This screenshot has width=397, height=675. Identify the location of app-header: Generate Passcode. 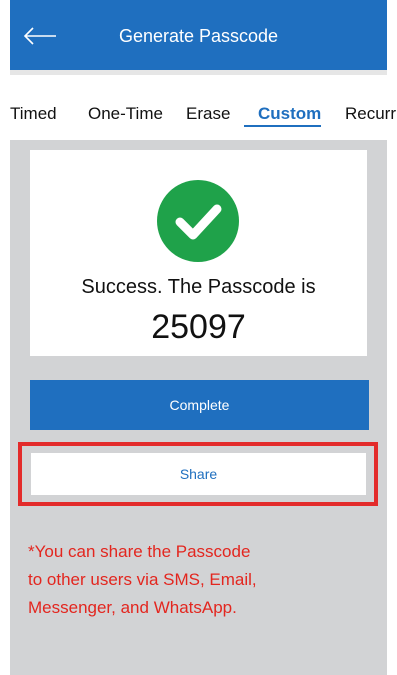
(198, 37).